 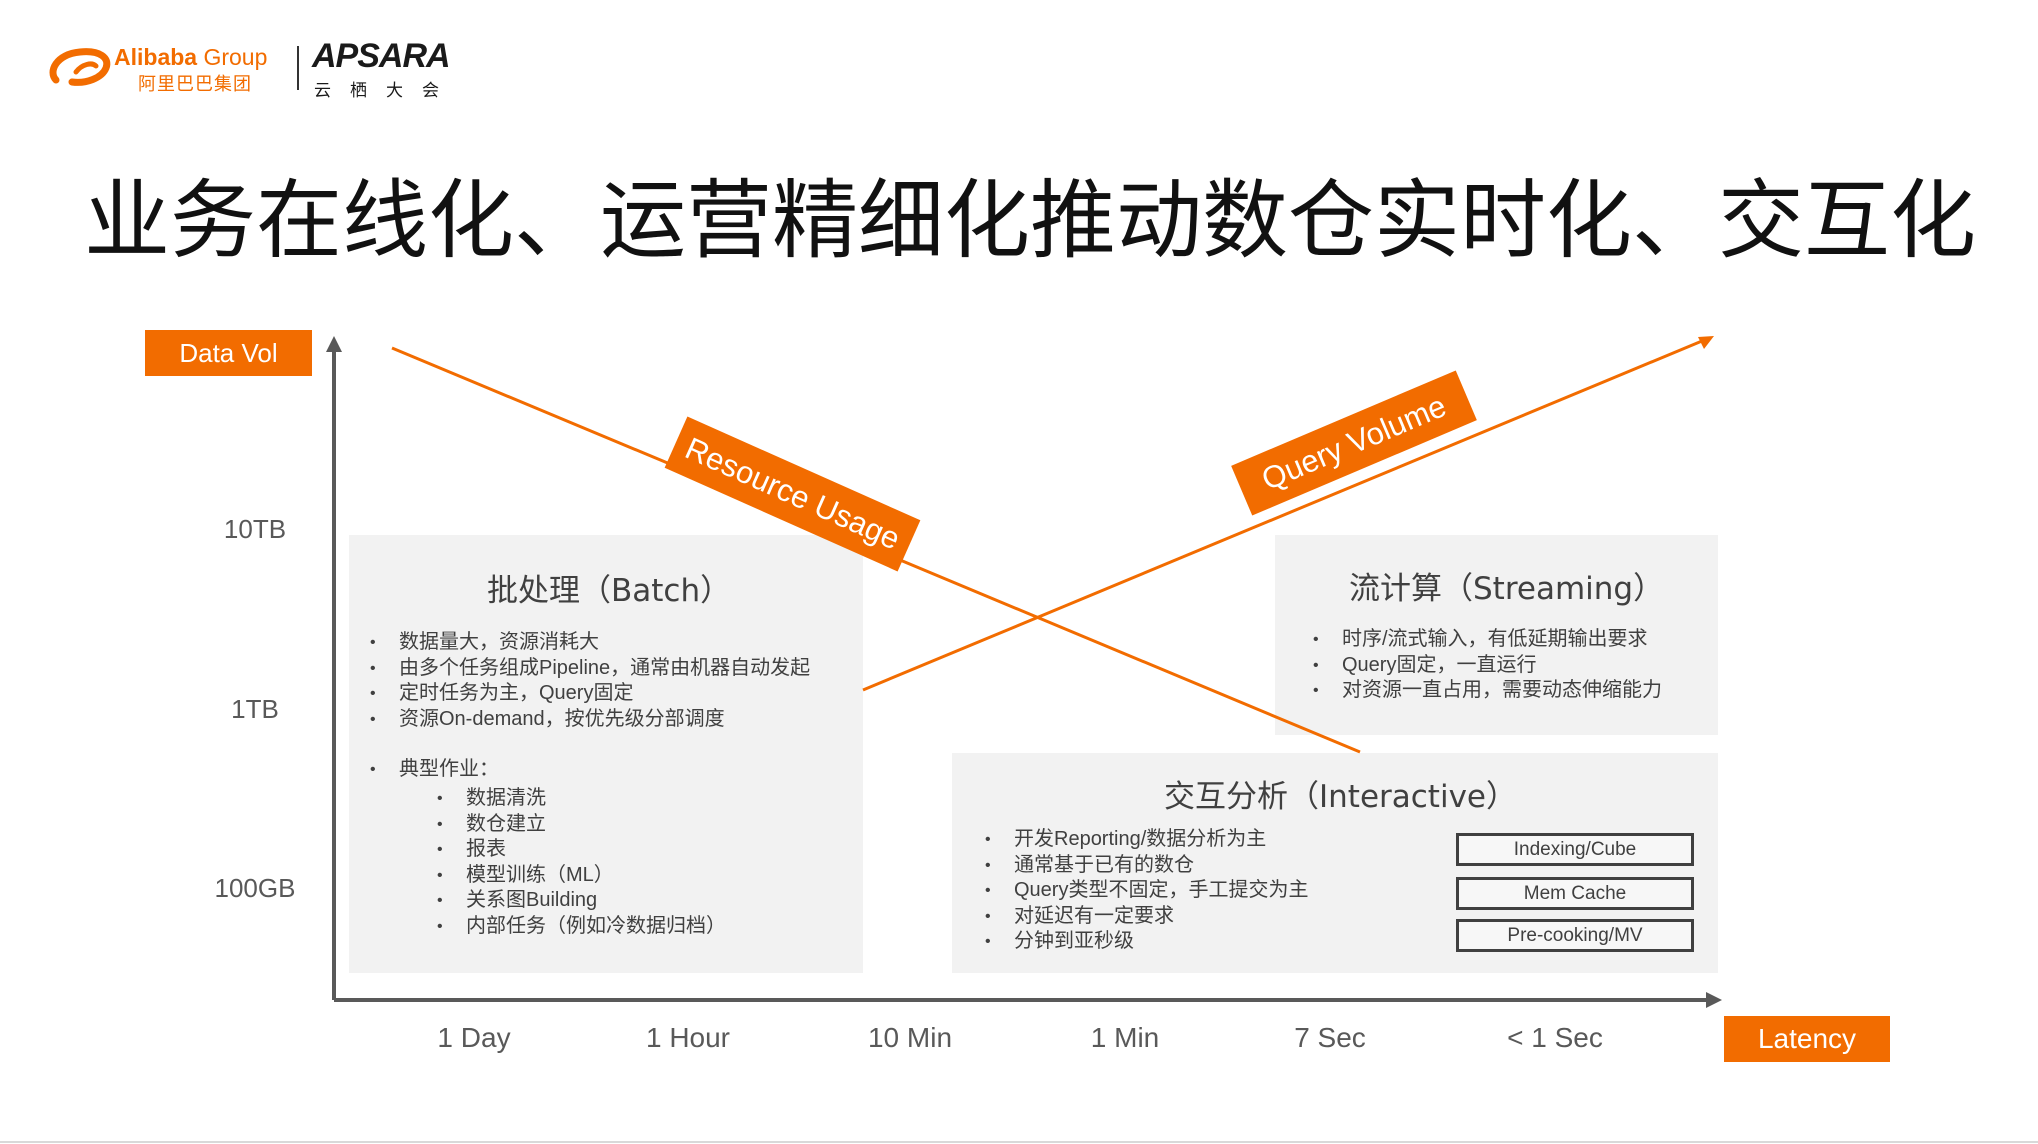 I want to click on x-tick-1-day: 1 Day, so click(x=474, y=1037).